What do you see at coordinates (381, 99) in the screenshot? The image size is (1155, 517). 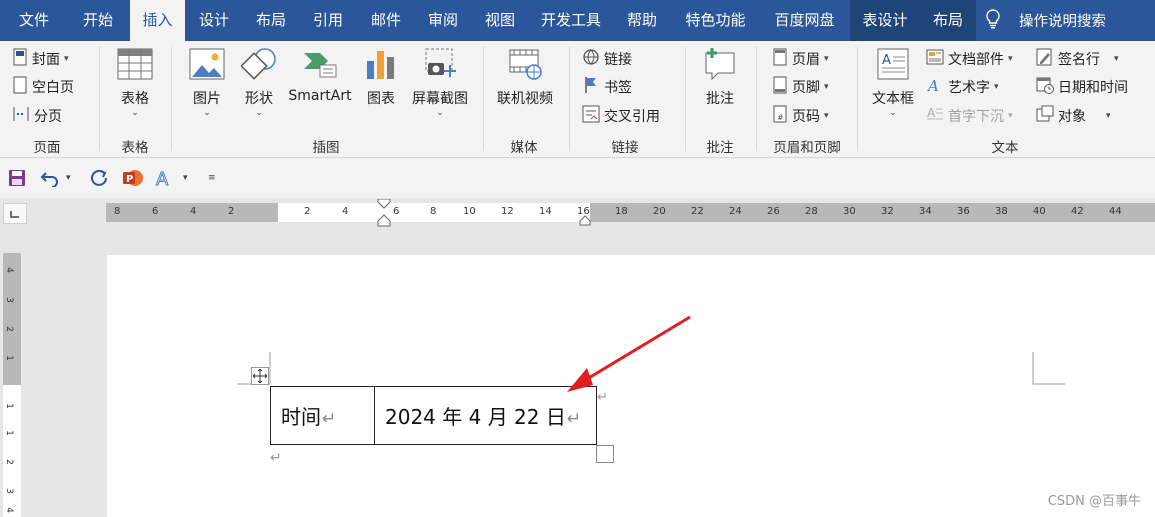 I see `chart-label: 图表` at bounding box center [381, 99].